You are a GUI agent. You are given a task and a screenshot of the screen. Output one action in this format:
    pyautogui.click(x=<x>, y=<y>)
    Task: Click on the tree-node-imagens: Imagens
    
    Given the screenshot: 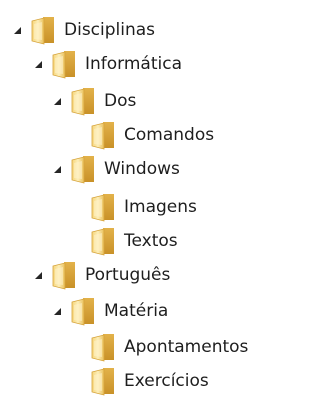 What is the action you would take?
    pyautogui.click(x=143, y=207)
    